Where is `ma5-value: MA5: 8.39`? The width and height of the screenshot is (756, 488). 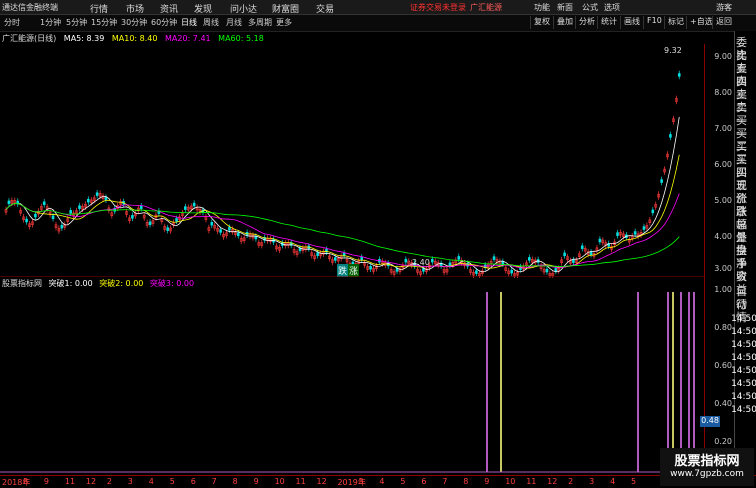 ma5-value: MA5: 8.39 is located at coordinates (84, 38).